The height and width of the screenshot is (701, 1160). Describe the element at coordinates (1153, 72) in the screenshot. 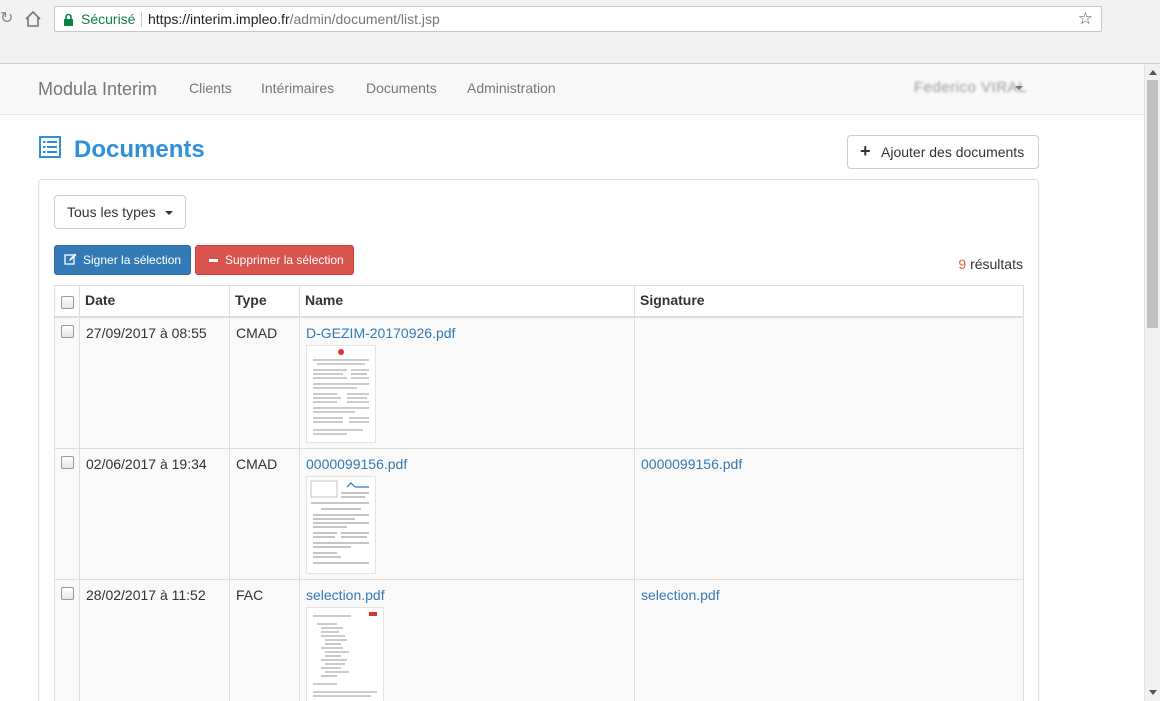

I see `scroll-up-arrow-icon` at that location.